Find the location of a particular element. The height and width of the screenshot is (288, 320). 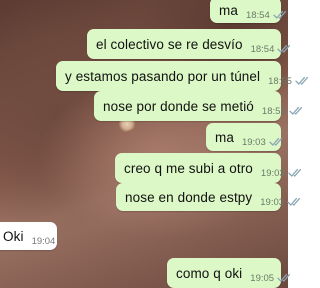

message-bubble-outgoing: el colectivo se re desvío 18:54 is located at coordinates (189, 44).